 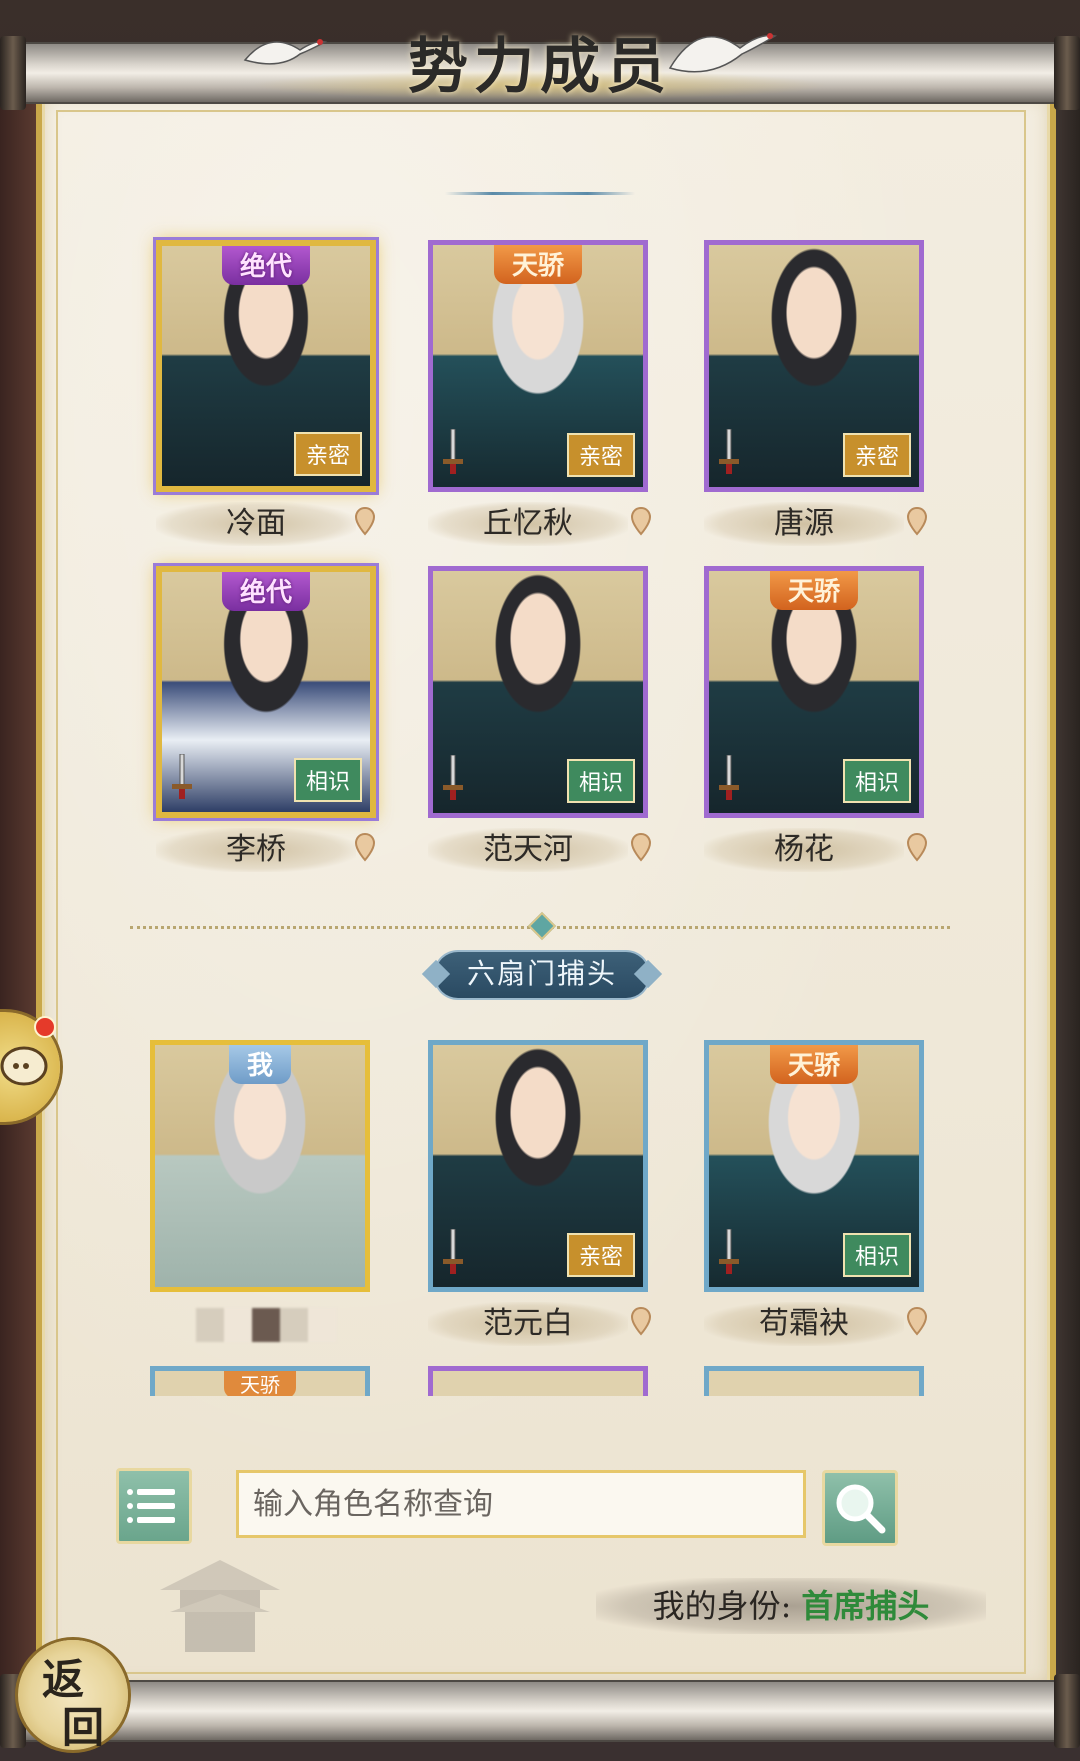 I want to click on member-card: 绝代 亲密, so click(x=266, y=366).